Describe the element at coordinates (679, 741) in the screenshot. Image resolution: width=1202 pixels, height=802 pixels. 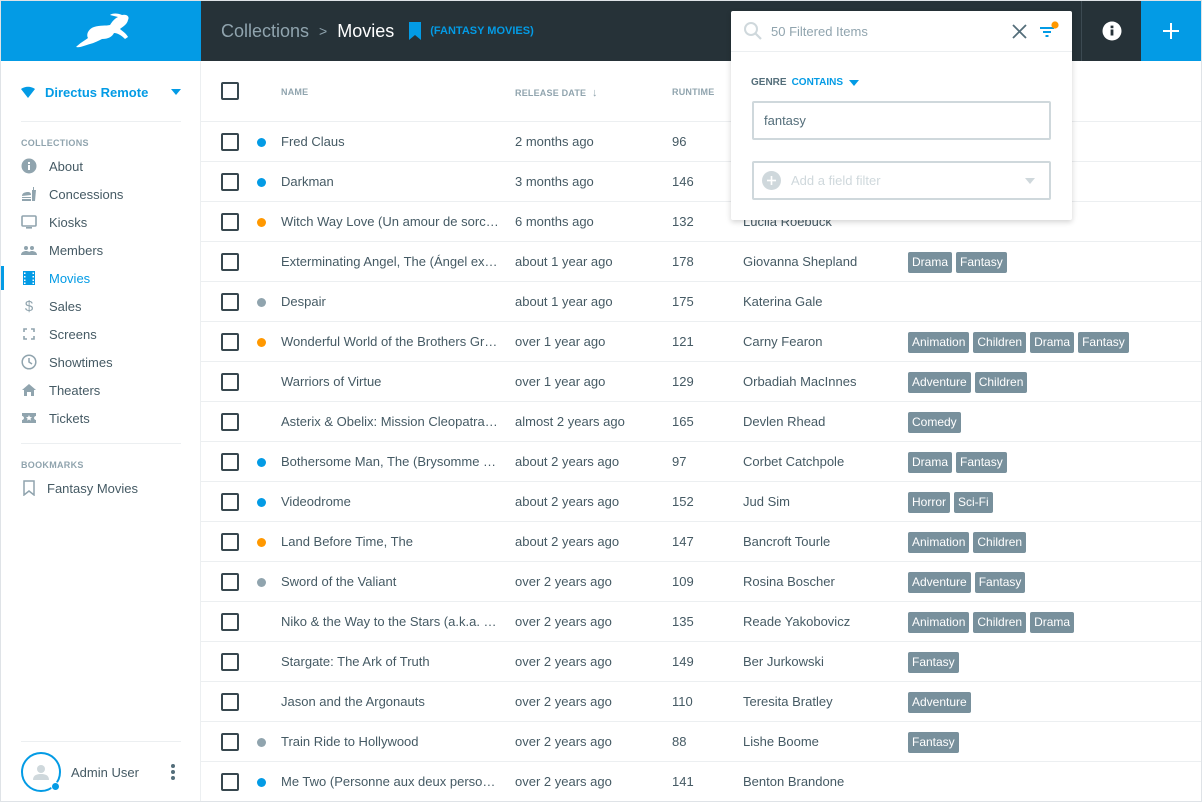
I see `cell-runtime: 88` at that location.